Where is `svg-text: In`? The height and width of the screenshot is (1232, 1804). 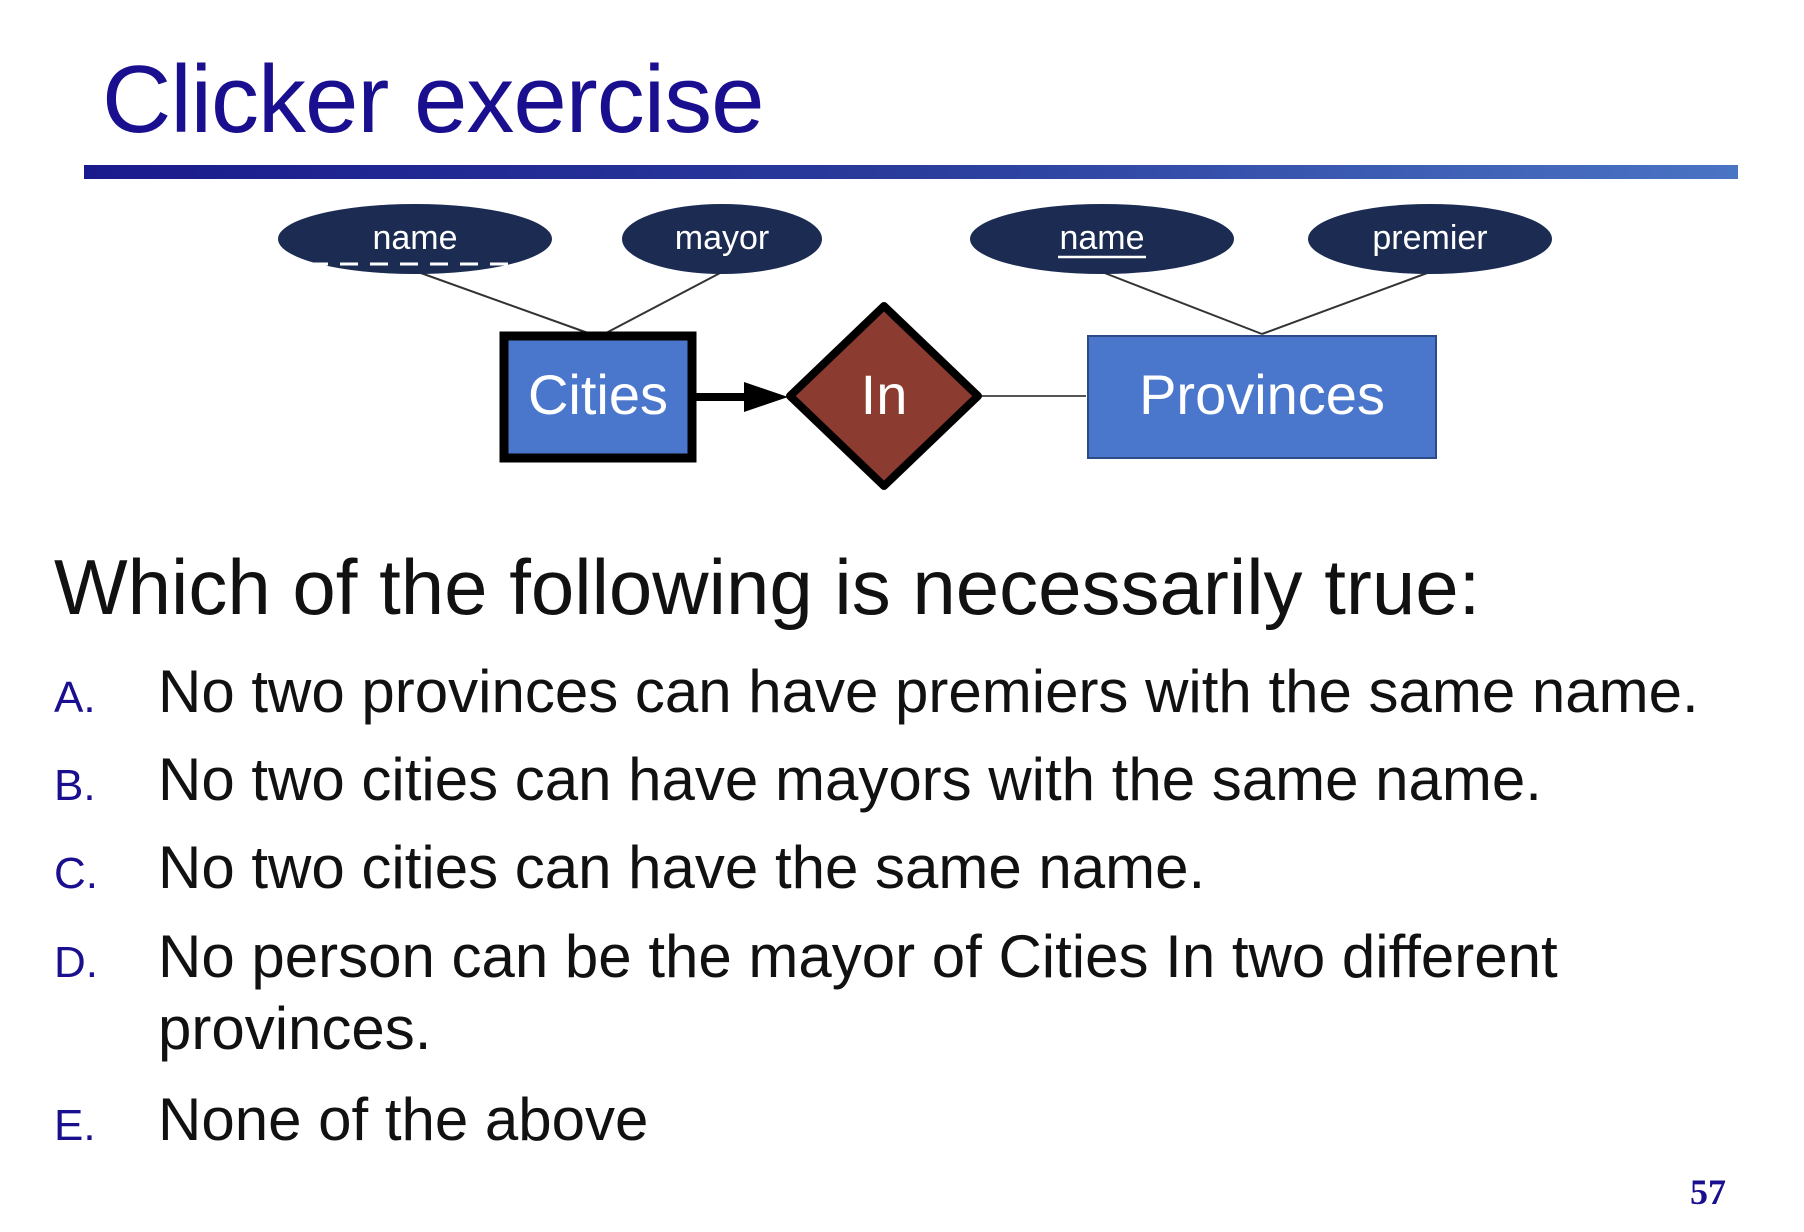 svg-text: In is located at coordinates (884, 394).